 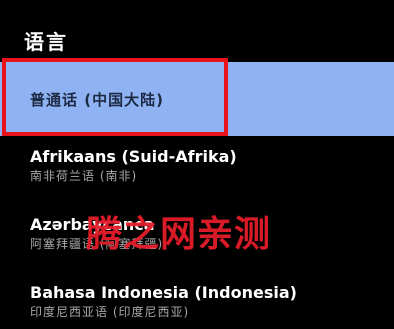 I want to click on language-item-label: 普通话 (中国大陆), so click(x=97, y=100).